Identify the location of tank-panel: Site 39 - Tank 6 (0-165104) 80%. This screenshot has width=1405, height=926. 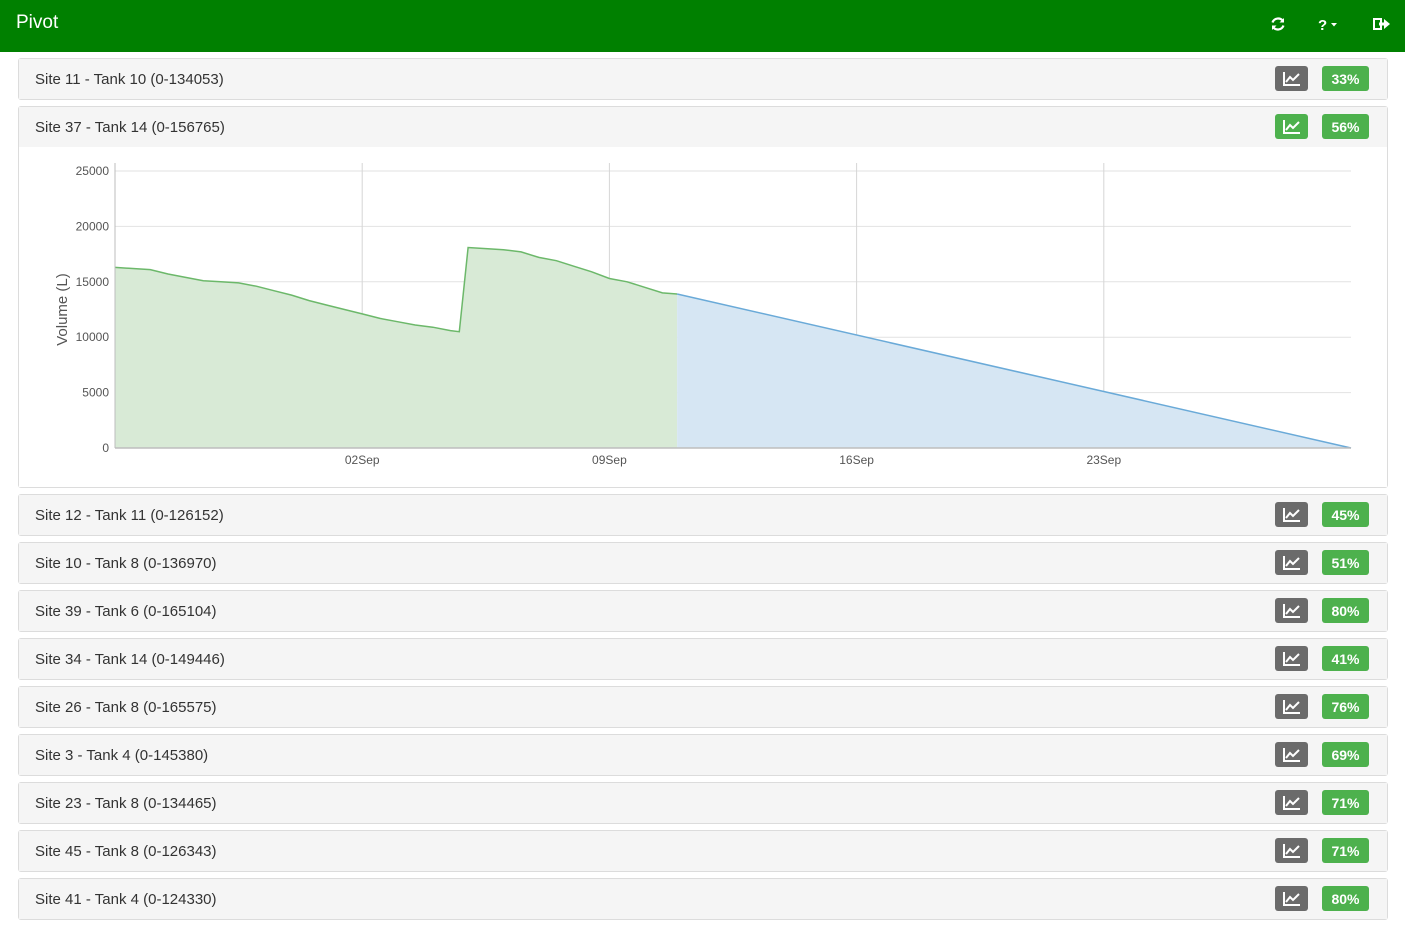
(703, 611).